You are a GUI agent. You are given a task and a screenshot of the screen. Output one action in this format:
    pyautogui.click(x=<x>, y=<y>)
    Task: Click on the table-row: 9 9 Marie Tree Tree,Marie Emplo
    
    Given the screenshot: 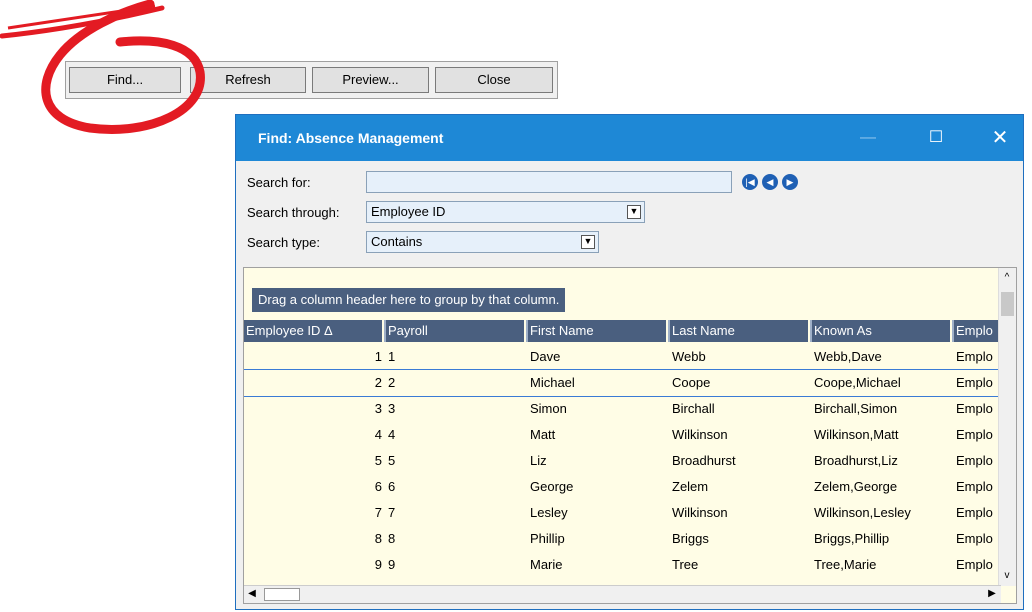 What is the action you would take?
    pyautogui.click(x=624, y=565)
    